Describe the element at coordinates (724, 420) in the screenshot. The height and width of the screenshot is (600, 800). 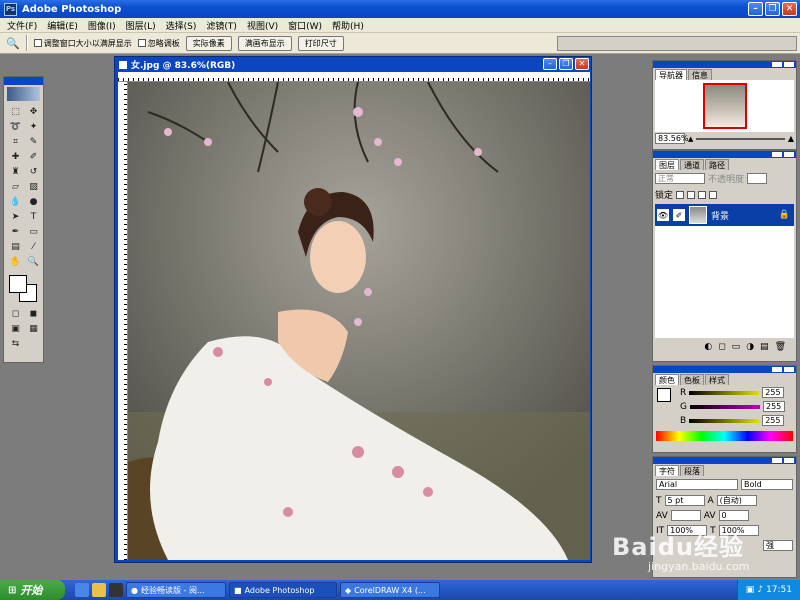
I see `channel-b-slider` at that location.